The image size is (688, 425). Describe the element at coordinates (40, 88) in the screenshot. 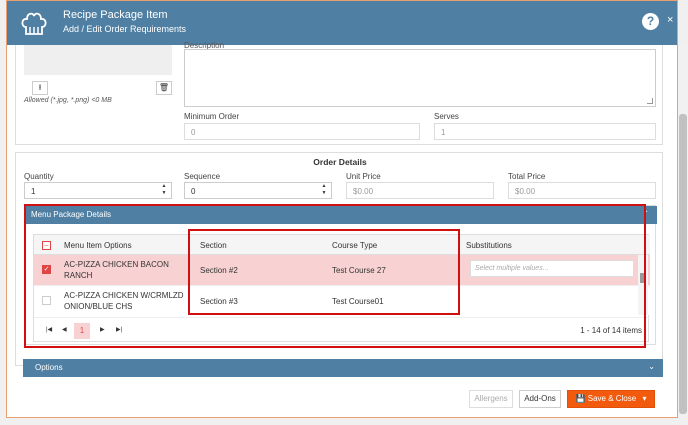

I see `upload-icon: ⭱` at that location.